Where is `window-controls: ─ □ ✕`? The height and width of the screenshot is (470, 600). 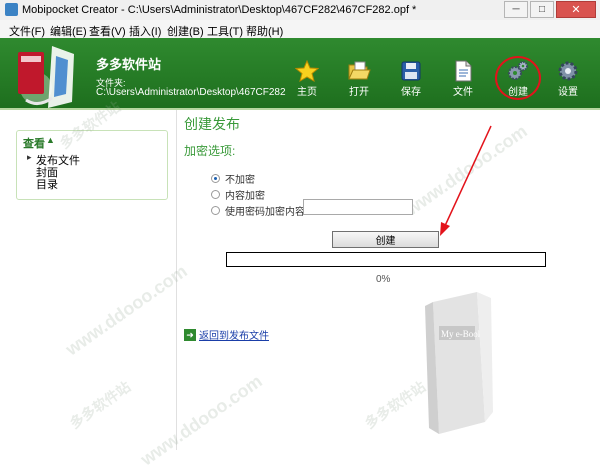 window-controls: ─ □ ✕ is located at coordinates (550, 9).